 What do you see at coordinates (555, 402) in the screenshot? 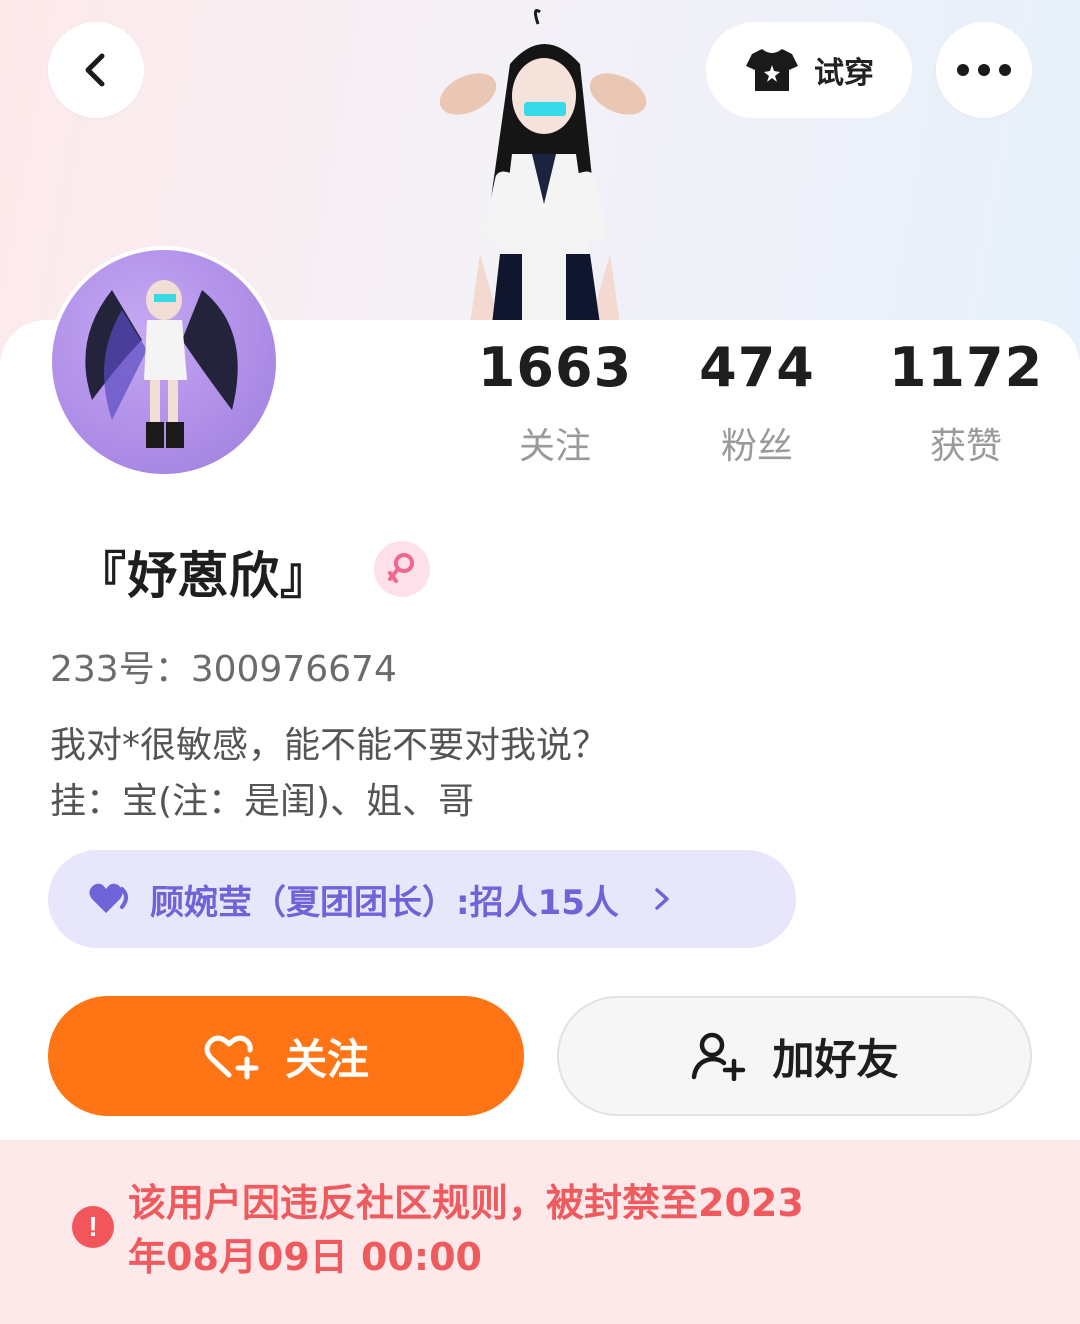
I see `stat-following: 1663 关注` at bounding box center [555, 402].